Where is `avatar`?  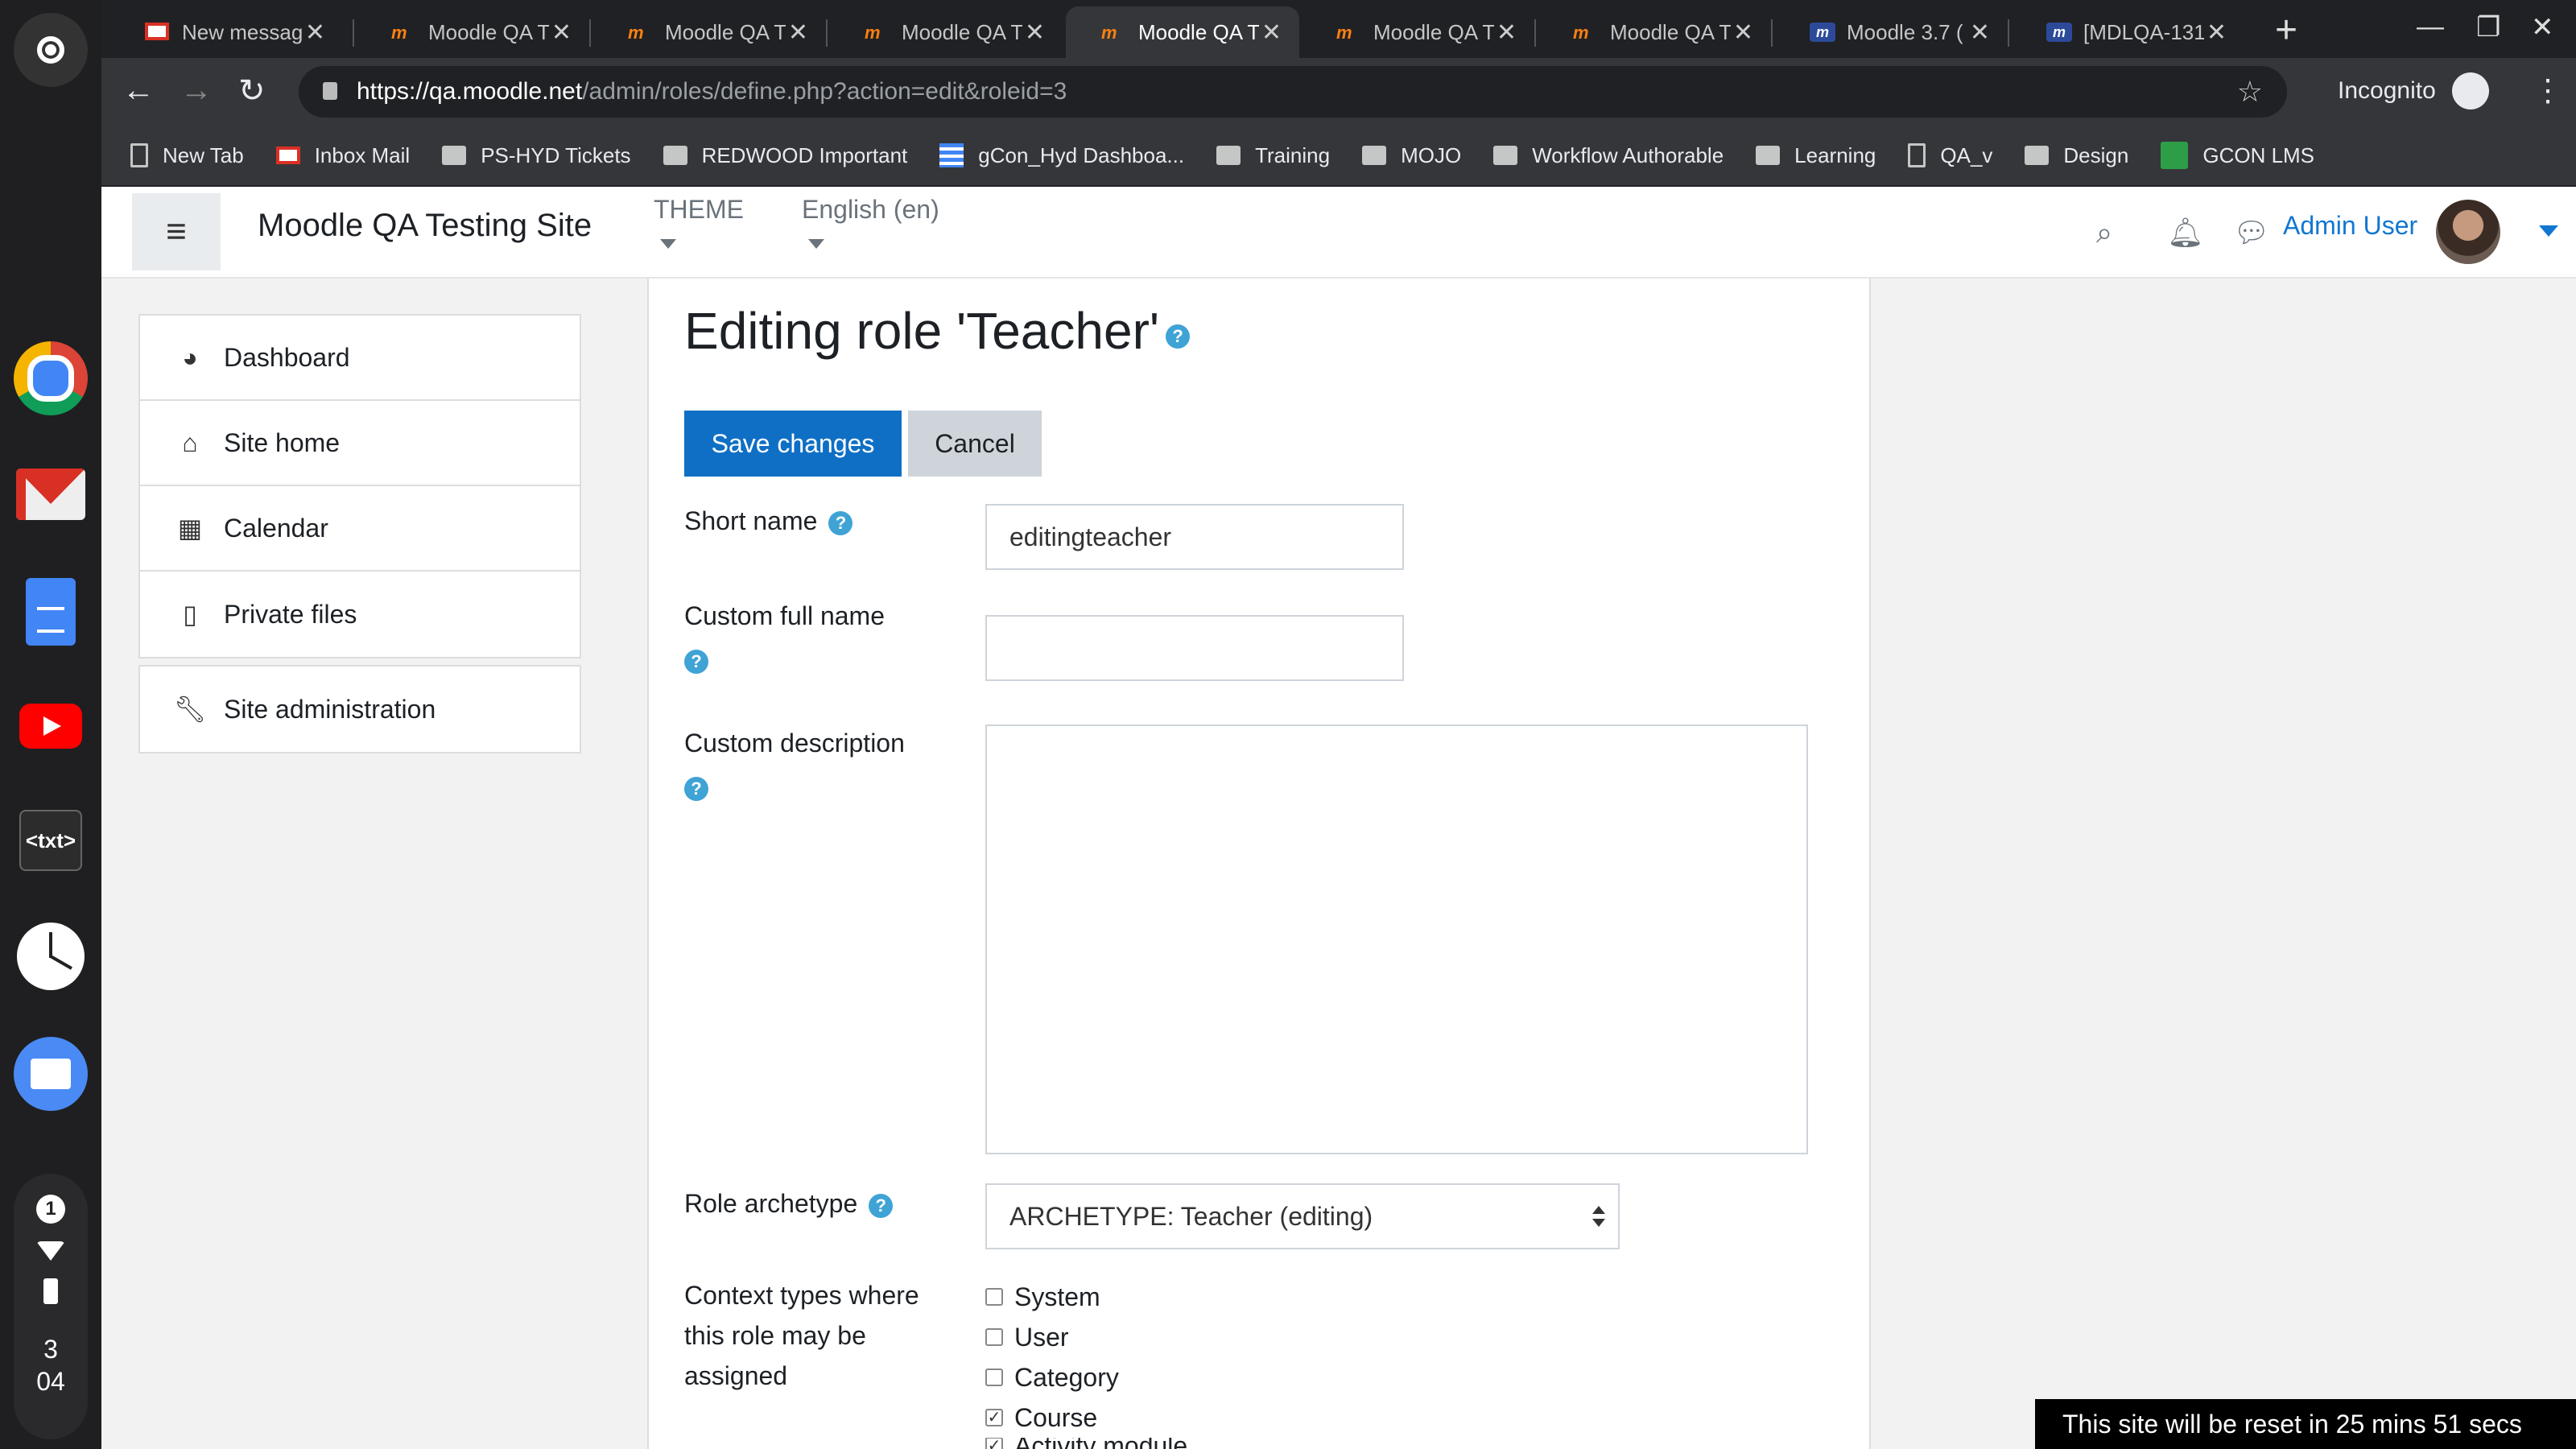
avatar is located at coordinates (2468, 232).